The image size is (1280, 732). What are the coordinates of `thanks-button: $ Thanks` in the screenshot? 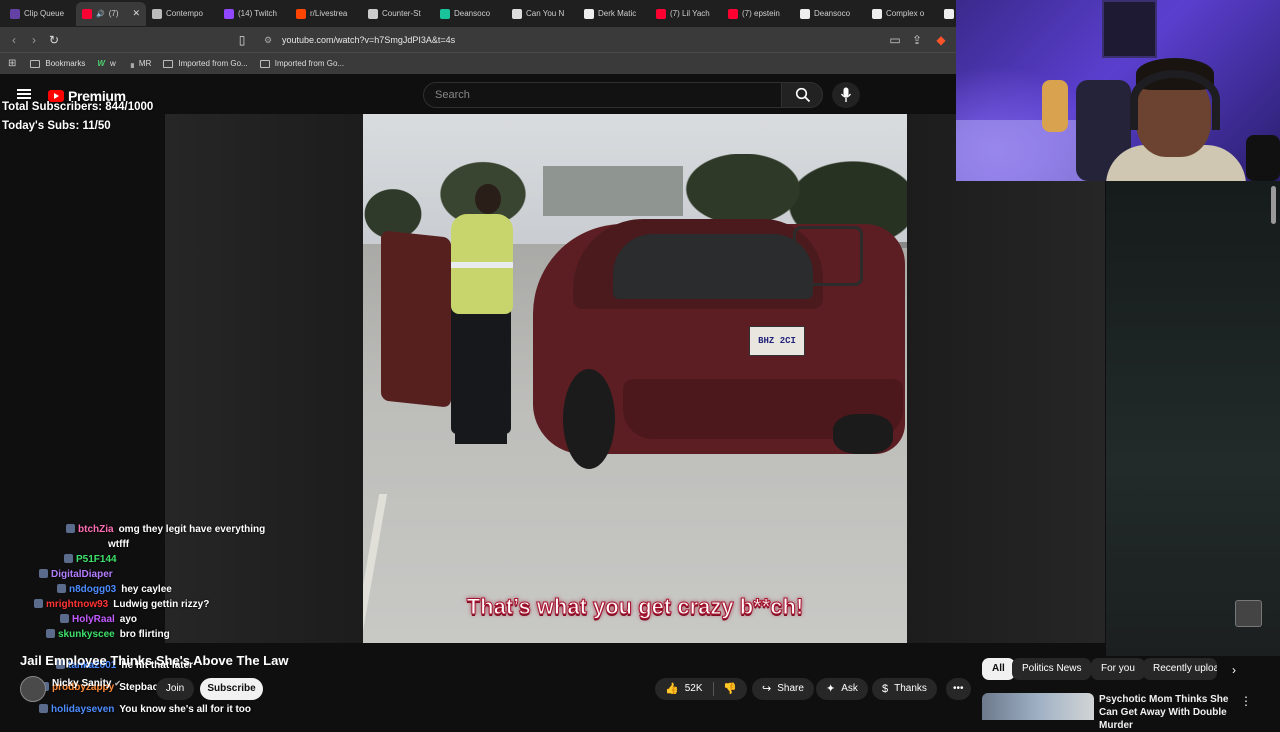 It's located at (904, 689).